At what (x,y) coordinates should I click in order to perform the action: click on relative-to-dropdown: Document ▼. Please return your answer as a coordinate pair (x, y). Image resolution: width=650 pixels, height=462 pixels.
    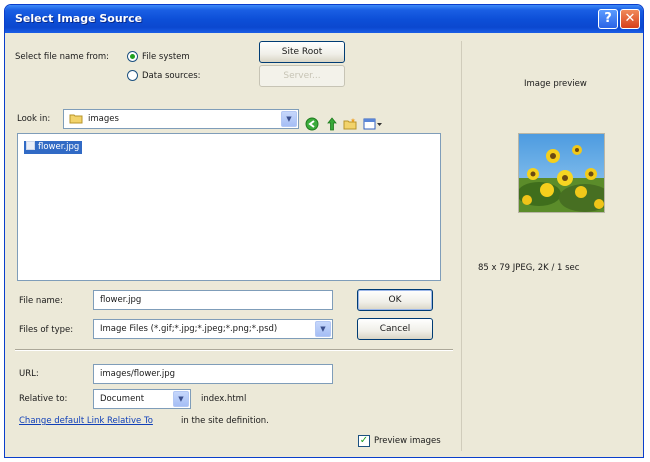
    Looking at the image, I should click on (142, 399).